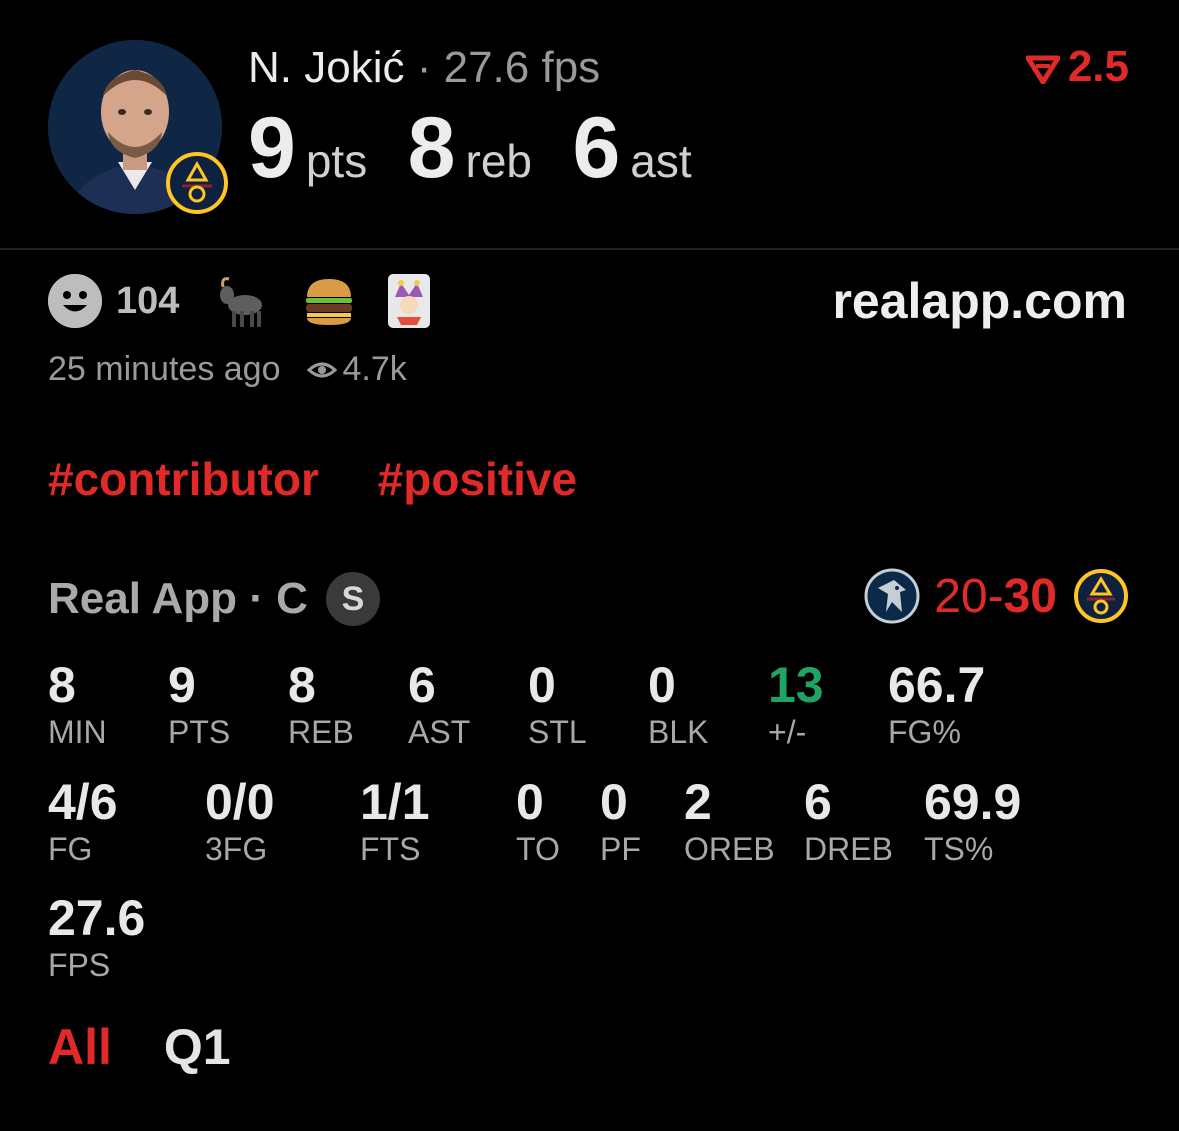  What do you see at coordinates (390, 849) in the screenshot?
I see `stat-label: FTS` at bounding box center [390, 849].